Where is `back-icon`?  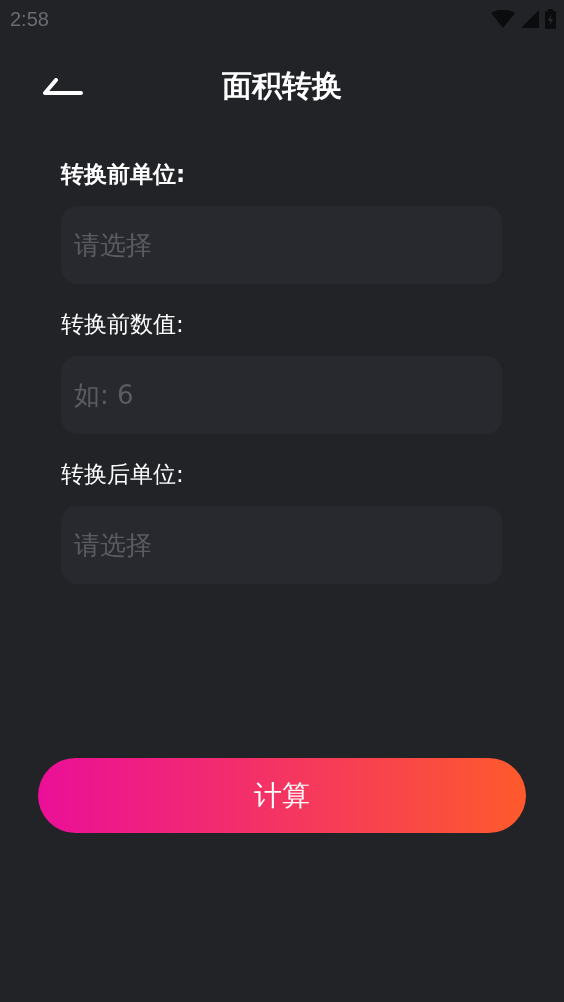
back-icon is located at coordinates (63, 87).